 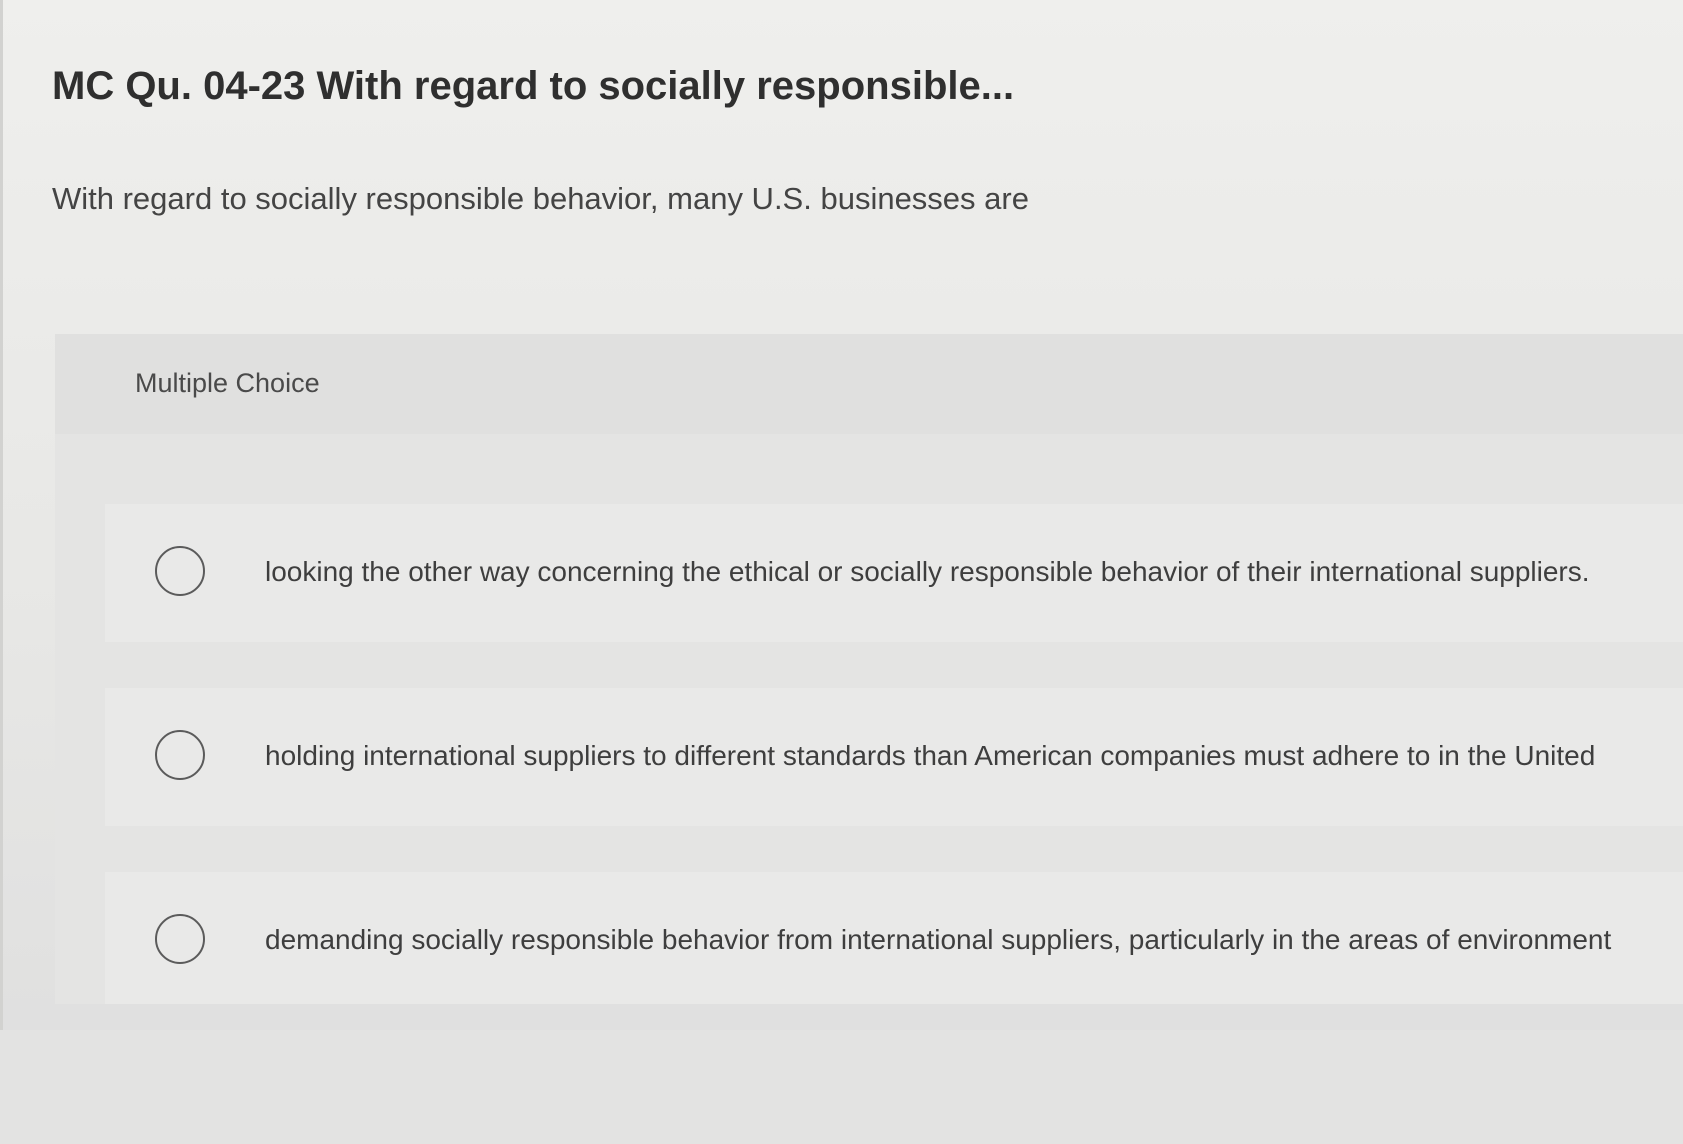 What do you see at coordinates (841, 1087) in the screenshot?
I see `page-footer-area` at bounding box center [841, 1087].